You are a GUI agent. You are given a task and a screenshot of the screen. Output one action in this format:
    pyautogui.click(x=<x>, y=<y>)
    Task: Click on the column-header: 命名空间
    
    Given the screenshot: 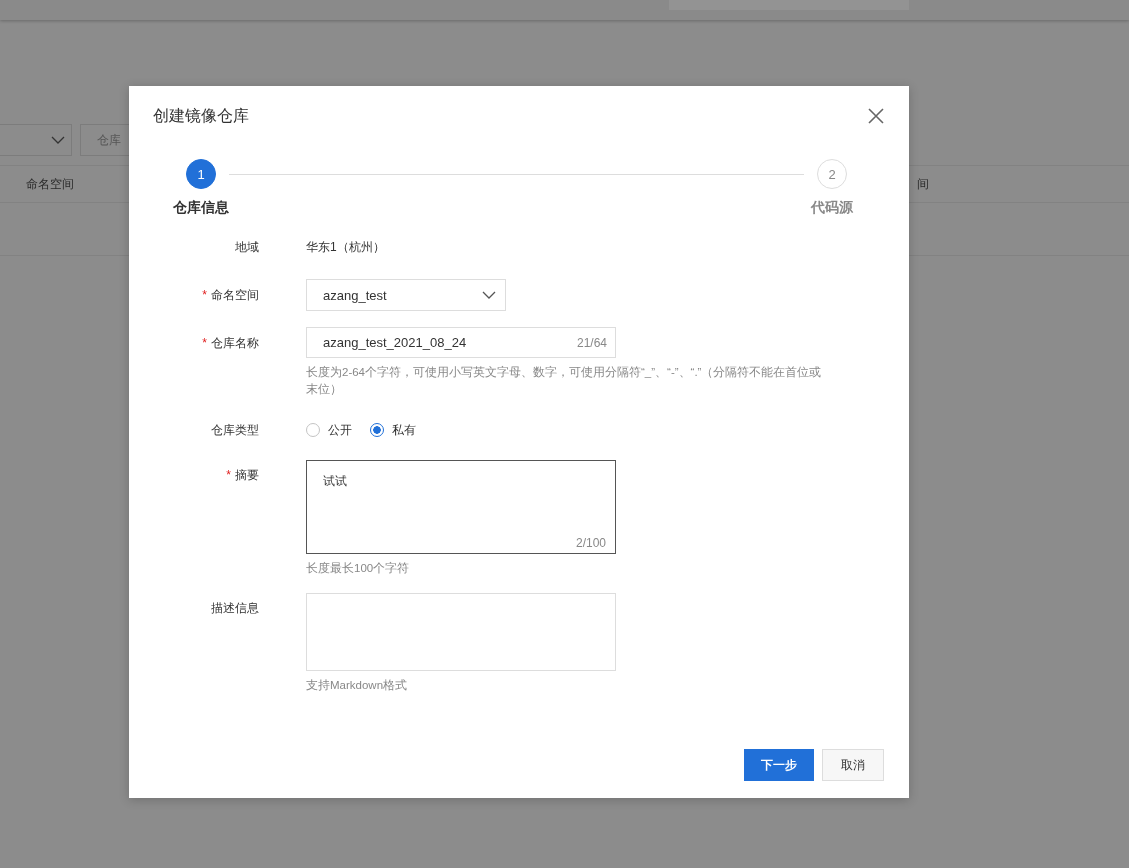 What is the action you would take?
    pyautogui.click(x=50, y=184)
    